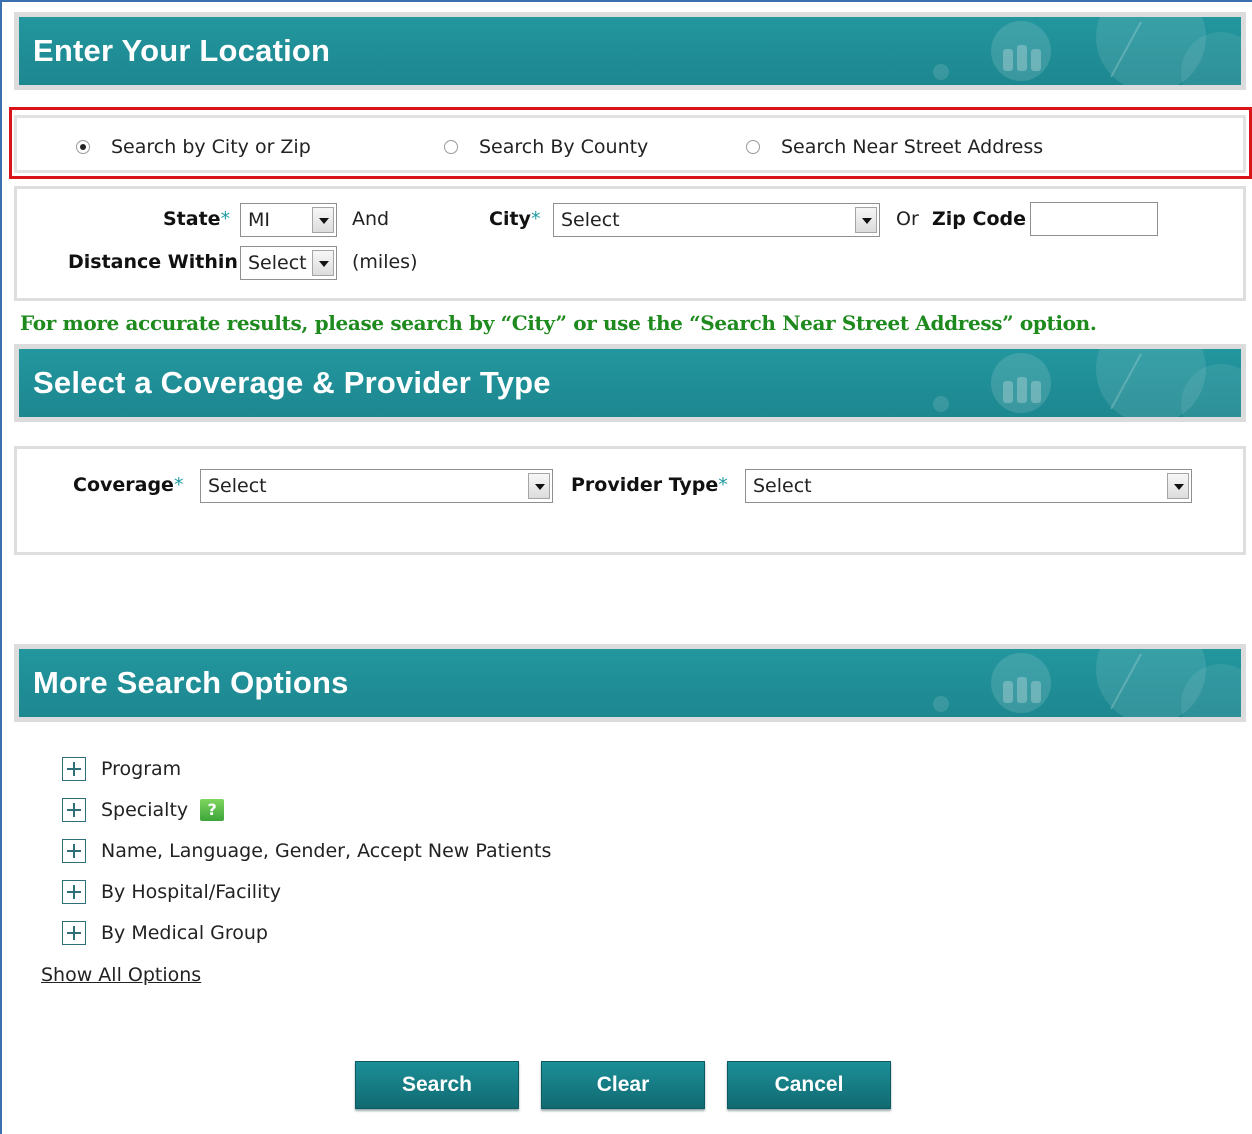 The image size is (1252, 1134). I want to click on option-program-label: Program, so click(141, 769).